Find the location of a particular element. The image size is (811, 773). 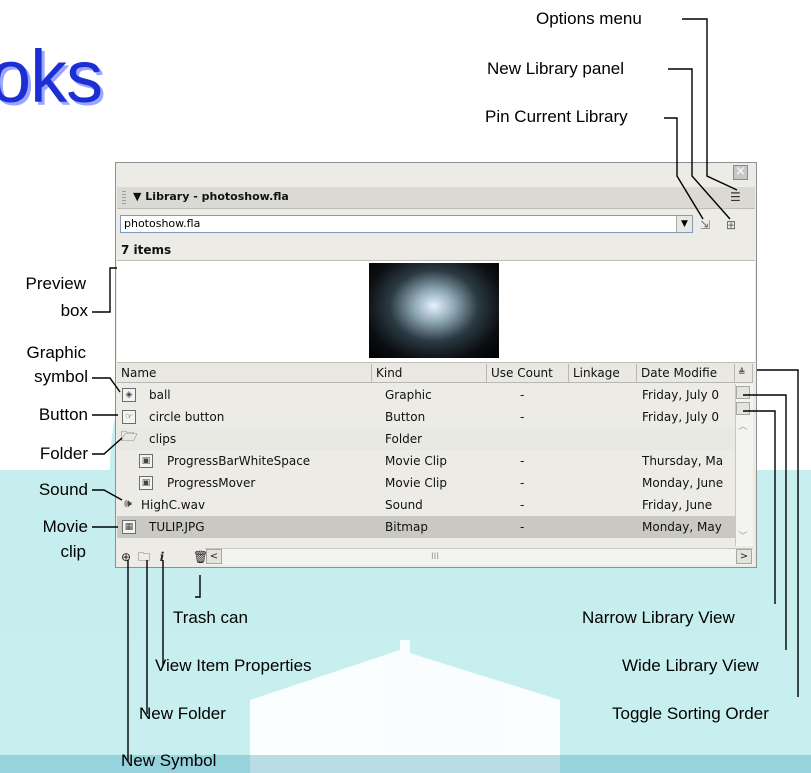

callout-new-symbol: New Symbol is located at coordinates (169, 760).